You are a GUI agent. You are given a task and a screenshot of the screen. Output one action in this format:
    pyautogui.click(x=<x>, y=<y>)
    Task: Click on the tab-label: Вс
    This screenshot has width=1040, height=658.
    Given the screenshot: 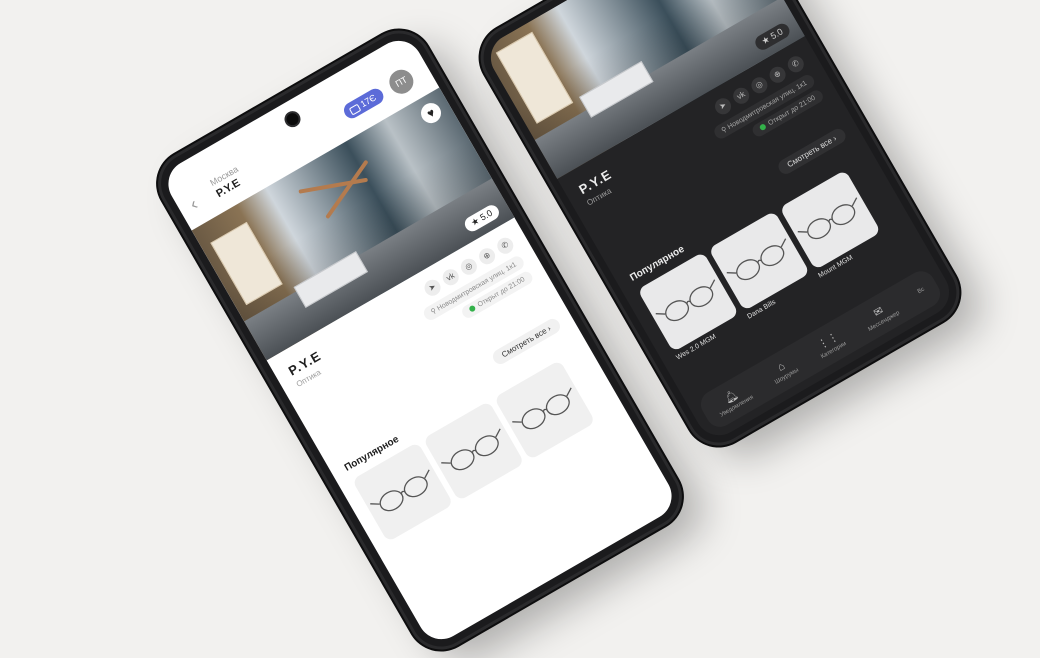 What is the action you would take?
    pyautogui.click(x=921, y=291)
    